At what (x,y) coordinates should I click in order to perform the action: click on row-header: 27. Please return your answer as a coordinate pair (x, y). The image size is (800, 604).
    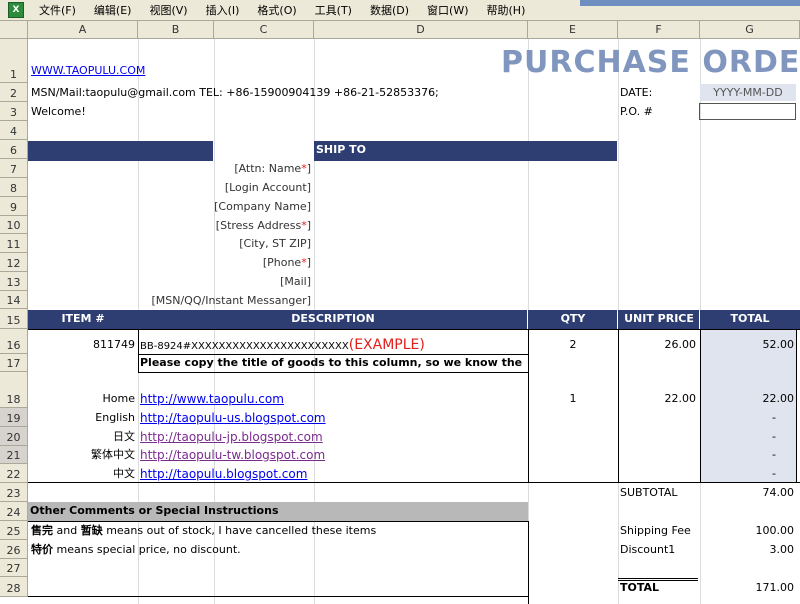
    Looking at the image, I should click on (14, 568).